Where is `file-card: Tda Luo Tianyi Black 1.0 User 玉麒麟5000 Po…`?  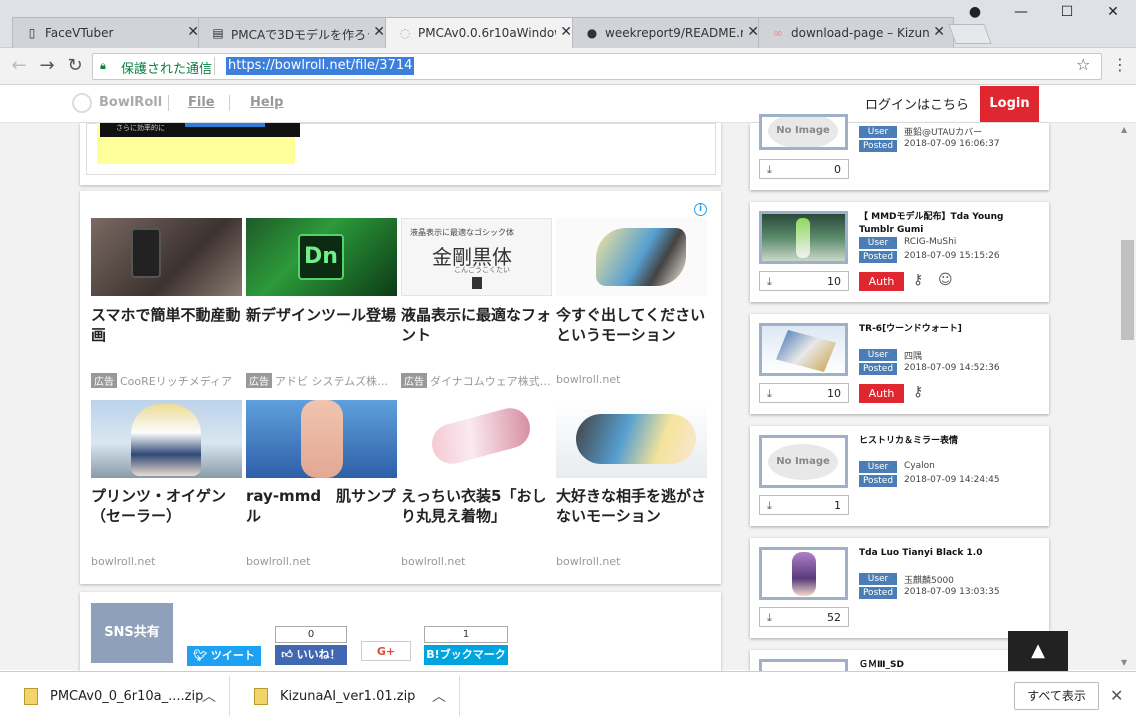 file-card: Tda Luo Tianyi Black 1.0 User 玉麒麟5000 Po… is located at coordinates (899, 588).